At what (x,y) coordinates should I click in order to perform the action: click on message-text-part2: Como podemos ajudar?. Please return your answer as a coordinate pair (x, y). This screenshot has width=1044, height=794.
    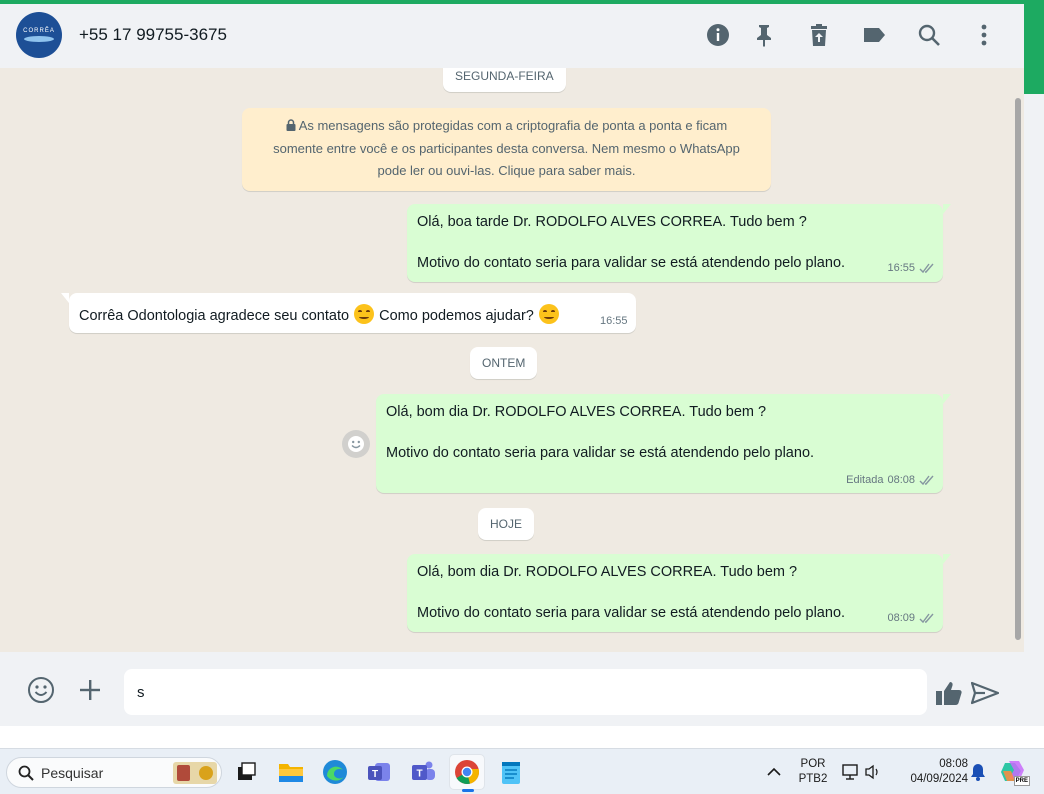
    Looking at the image, I should click on (456, 316).